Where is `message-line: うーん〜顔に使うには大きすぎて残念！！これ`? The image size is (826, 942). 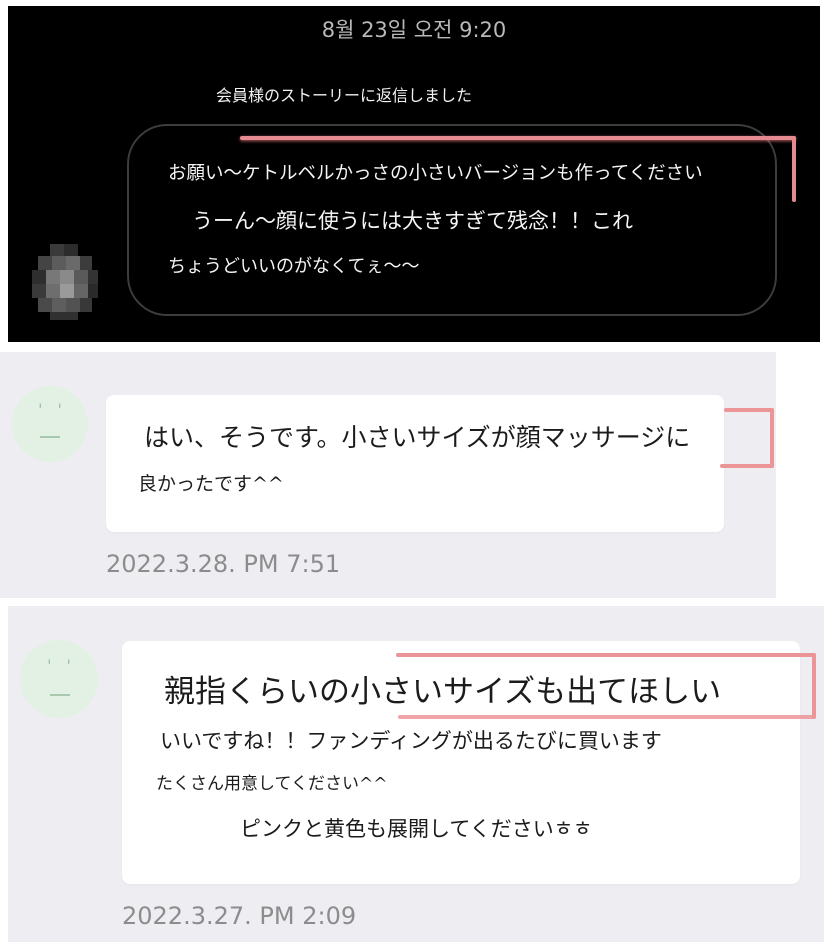 message-line: うーん〜顔に使うには大きすぎて残念！！これ is located at coordinates (412, 221).